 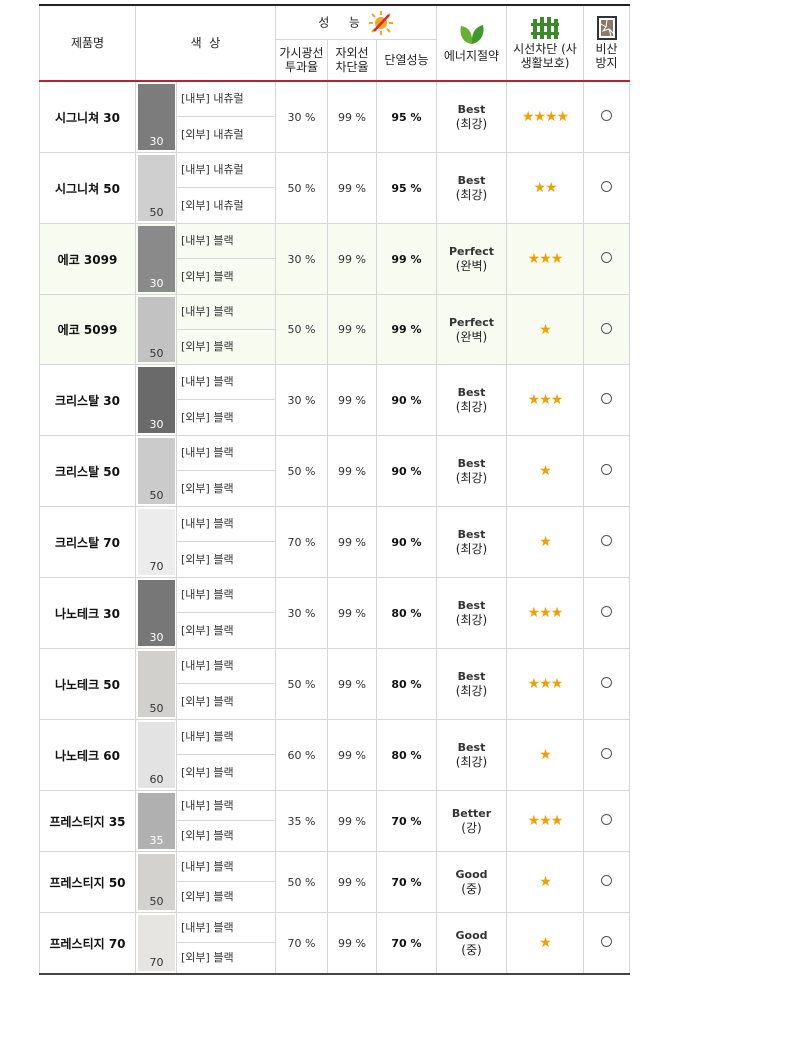 I want to click on product-name: 크리스탈 30, so click(x=87, y=400).